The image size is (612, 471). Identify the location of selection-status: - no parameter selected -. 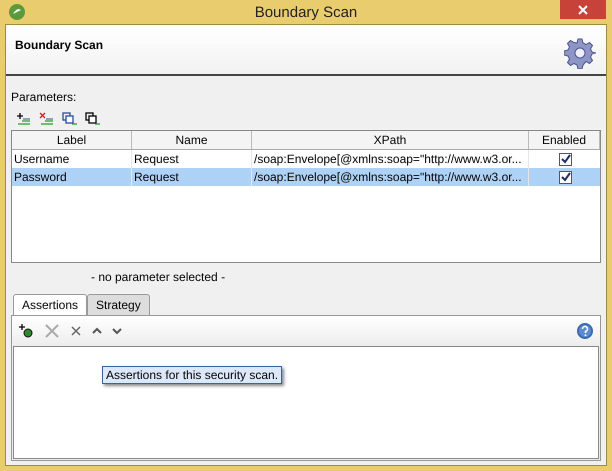
(158, 277).